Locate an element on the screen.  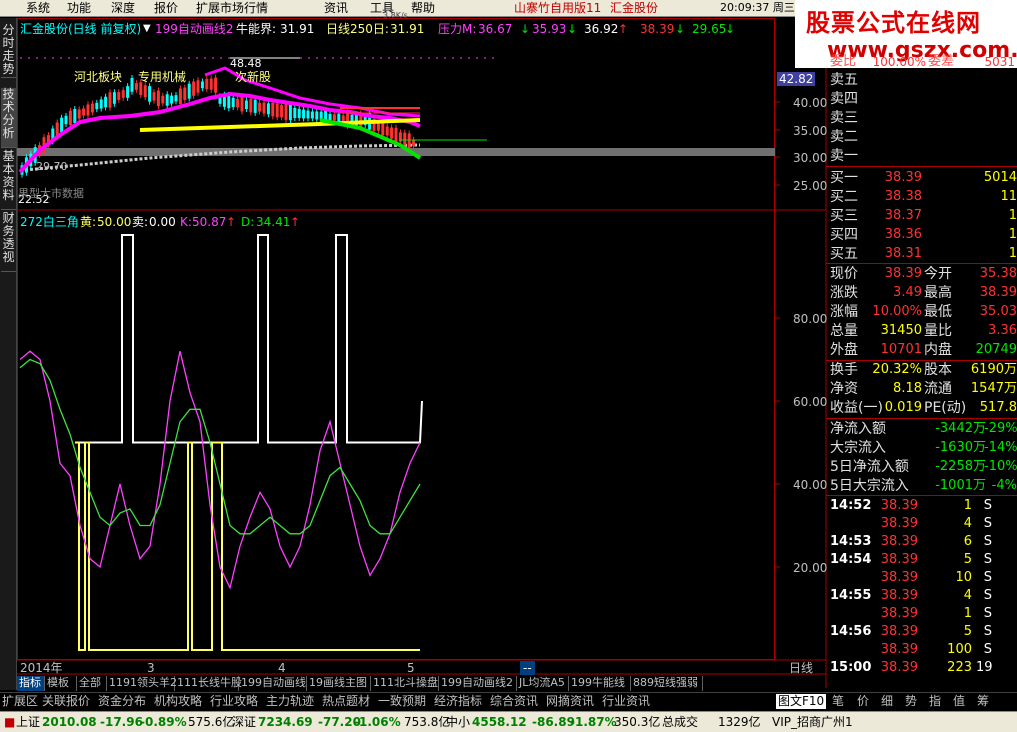
stat-label: 涨跌 is located at coordinates (844, 293).